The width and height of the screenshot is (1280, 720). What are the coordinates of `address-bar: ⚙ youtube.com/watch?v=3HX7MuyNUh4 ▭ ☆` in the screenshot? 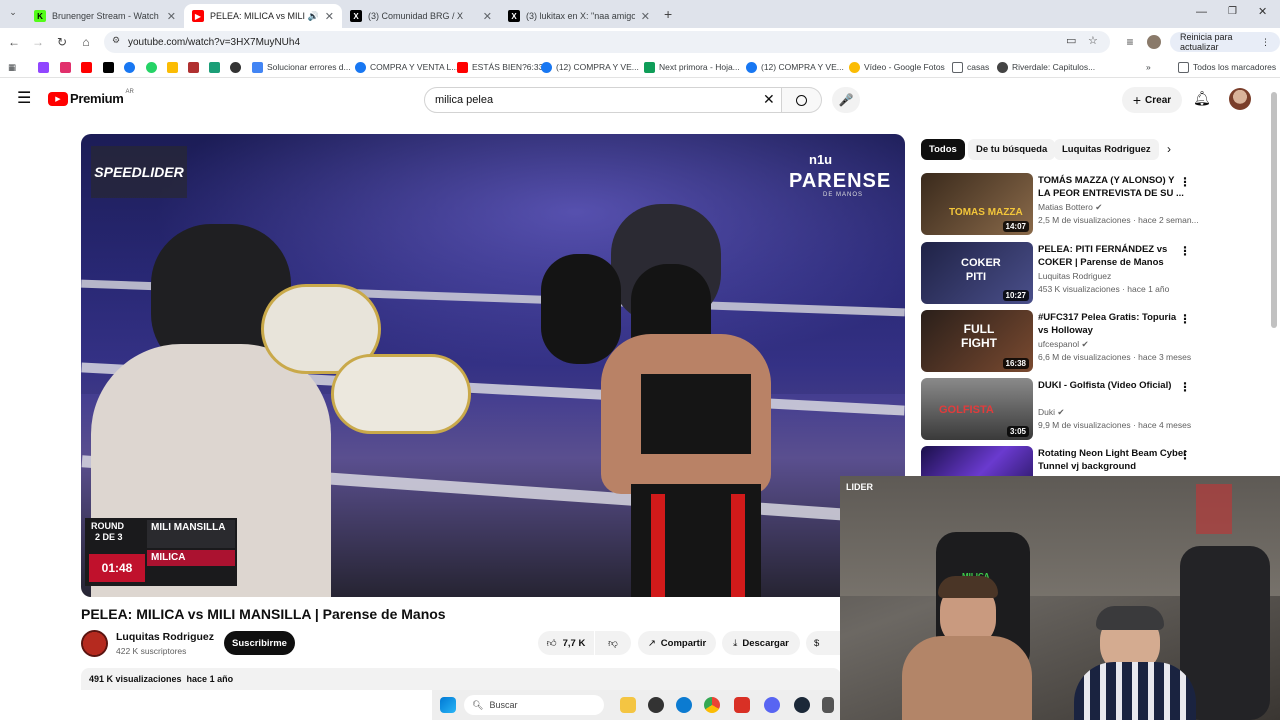 It's located at (607, 42).